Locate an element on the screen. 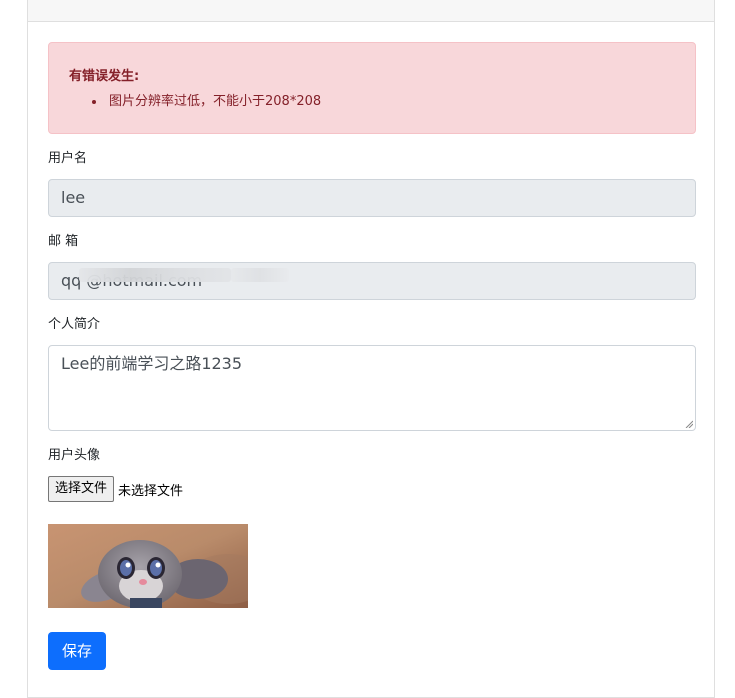  bio-label: 个人简介 is located at coordinates (74, 324).